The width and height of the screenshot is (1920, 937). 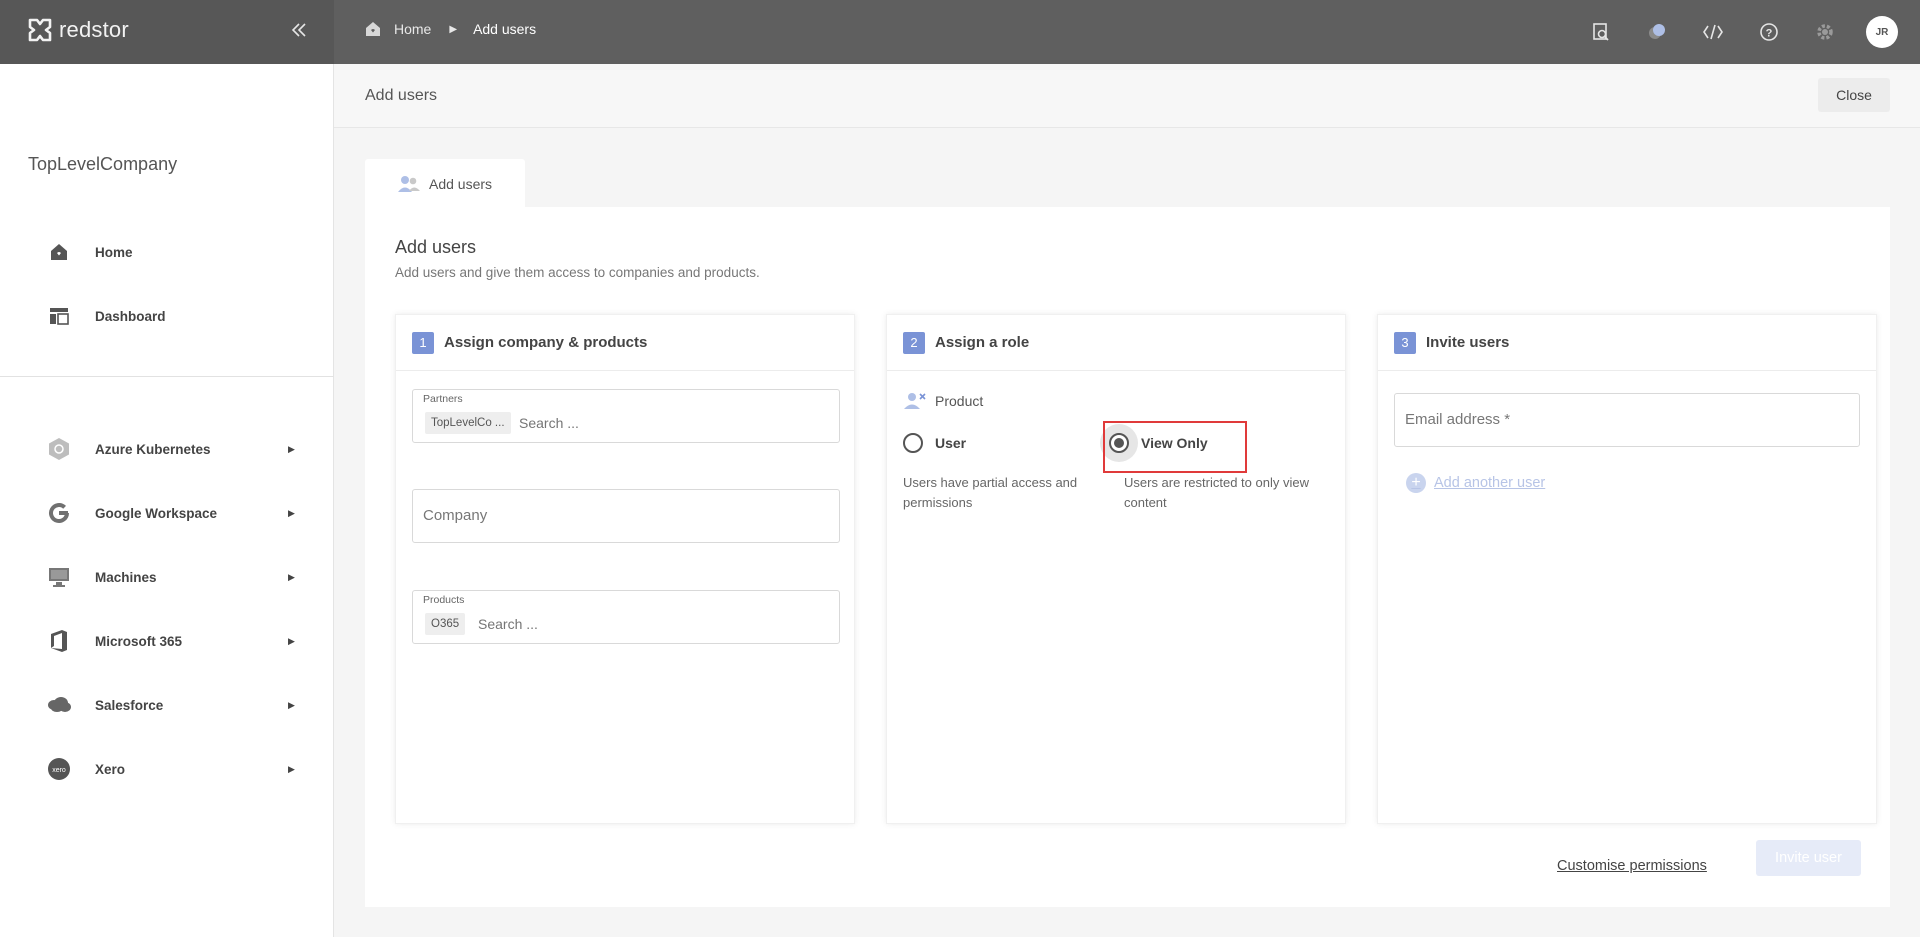 I want to click on close-button: Close, so click(x=1854, y=95).